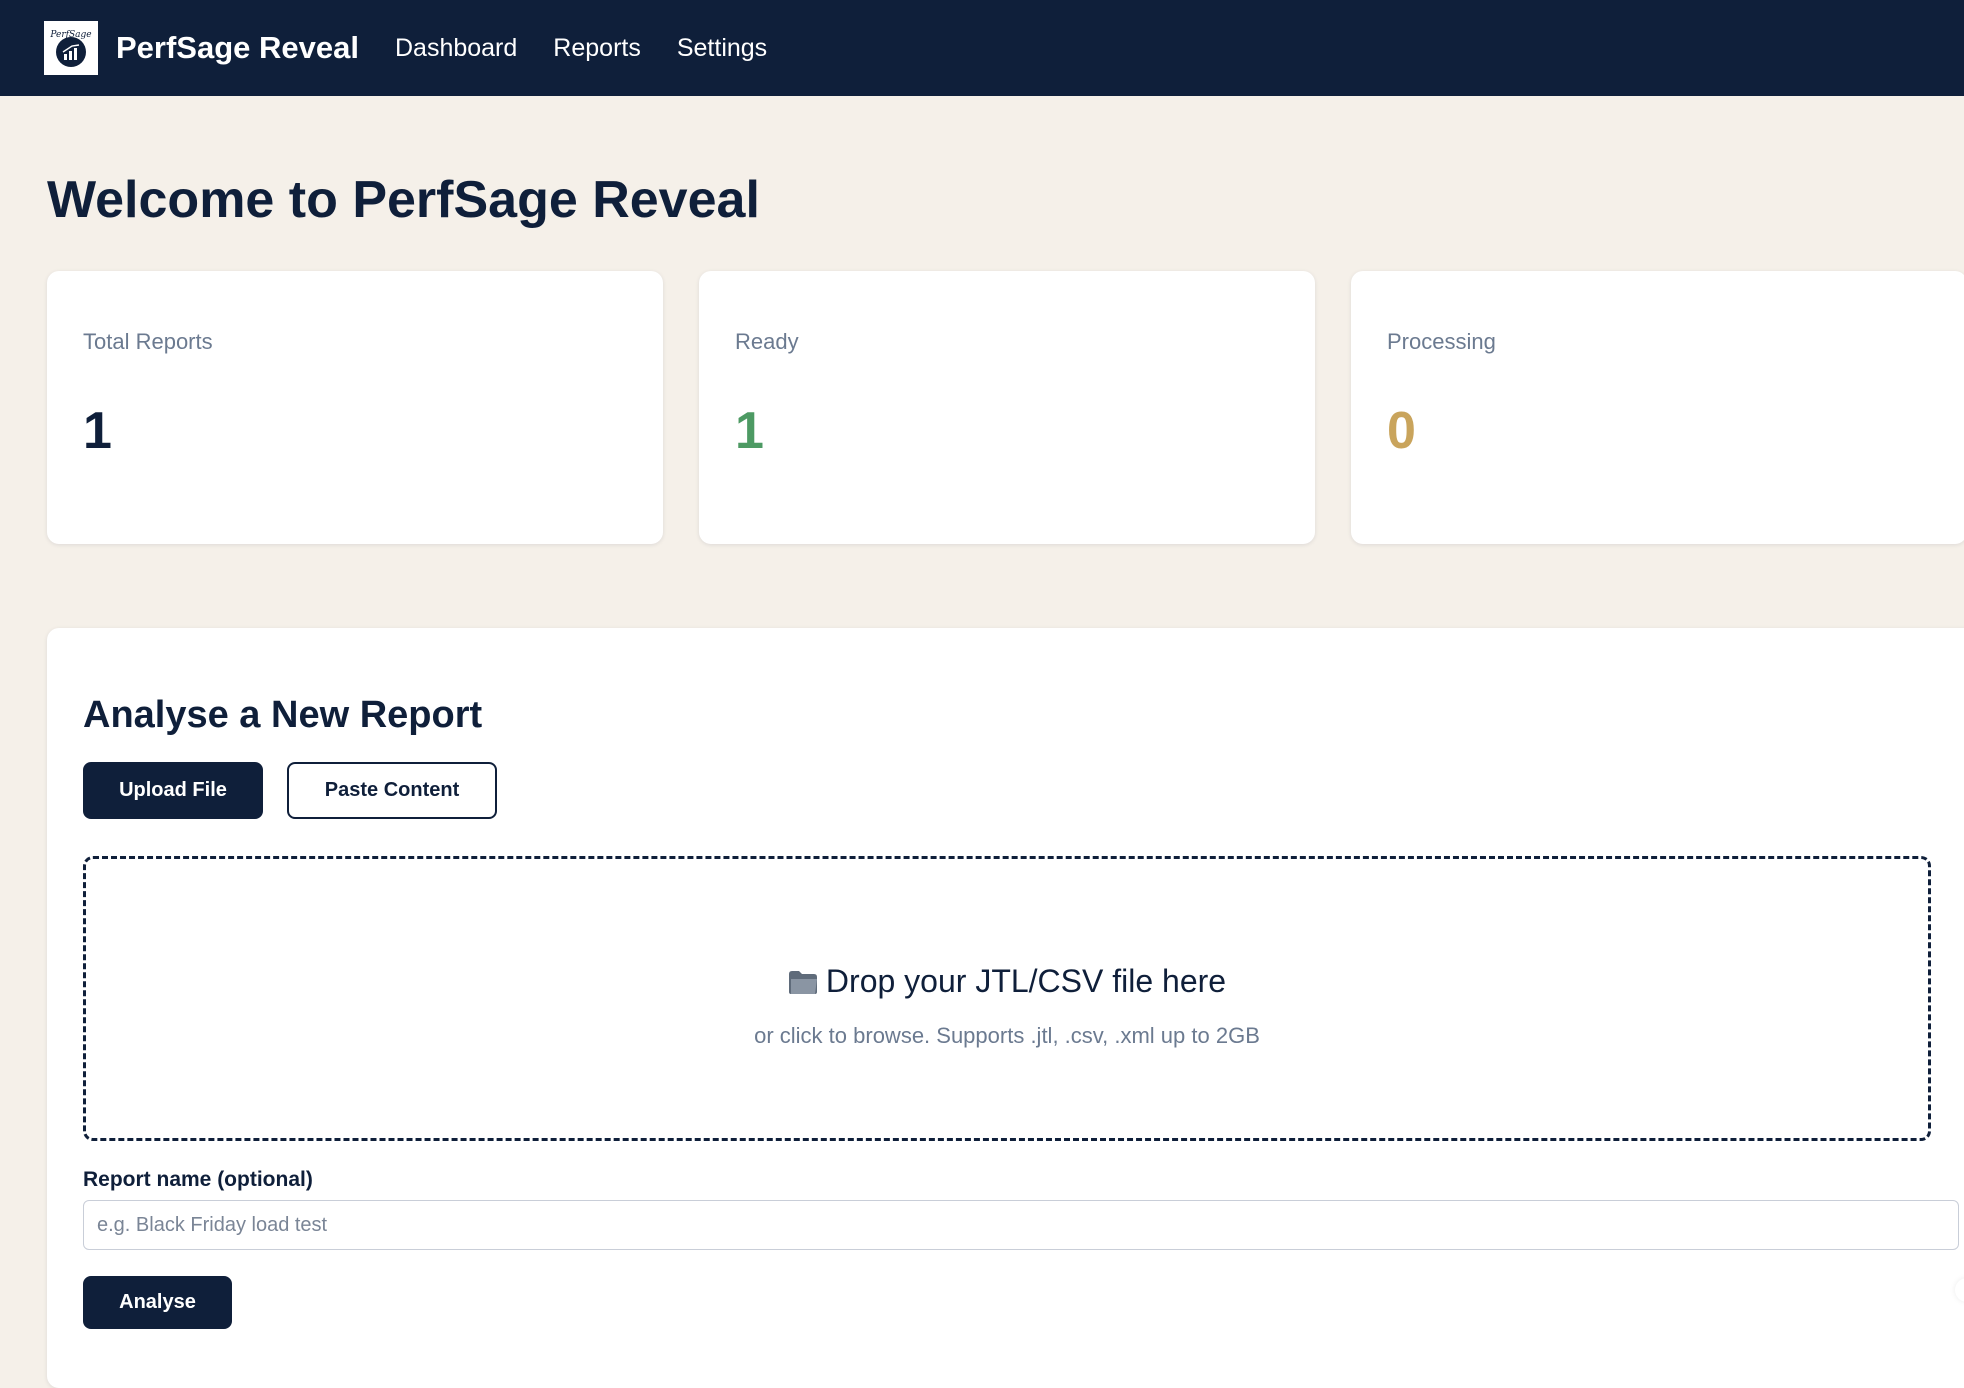 The width and height of the screenshot is (1964, 1388). What do you see at coordinates (148, 341) in the screenshot?
I see `stat-label: Total Reports` at bounding box center [148, 341].